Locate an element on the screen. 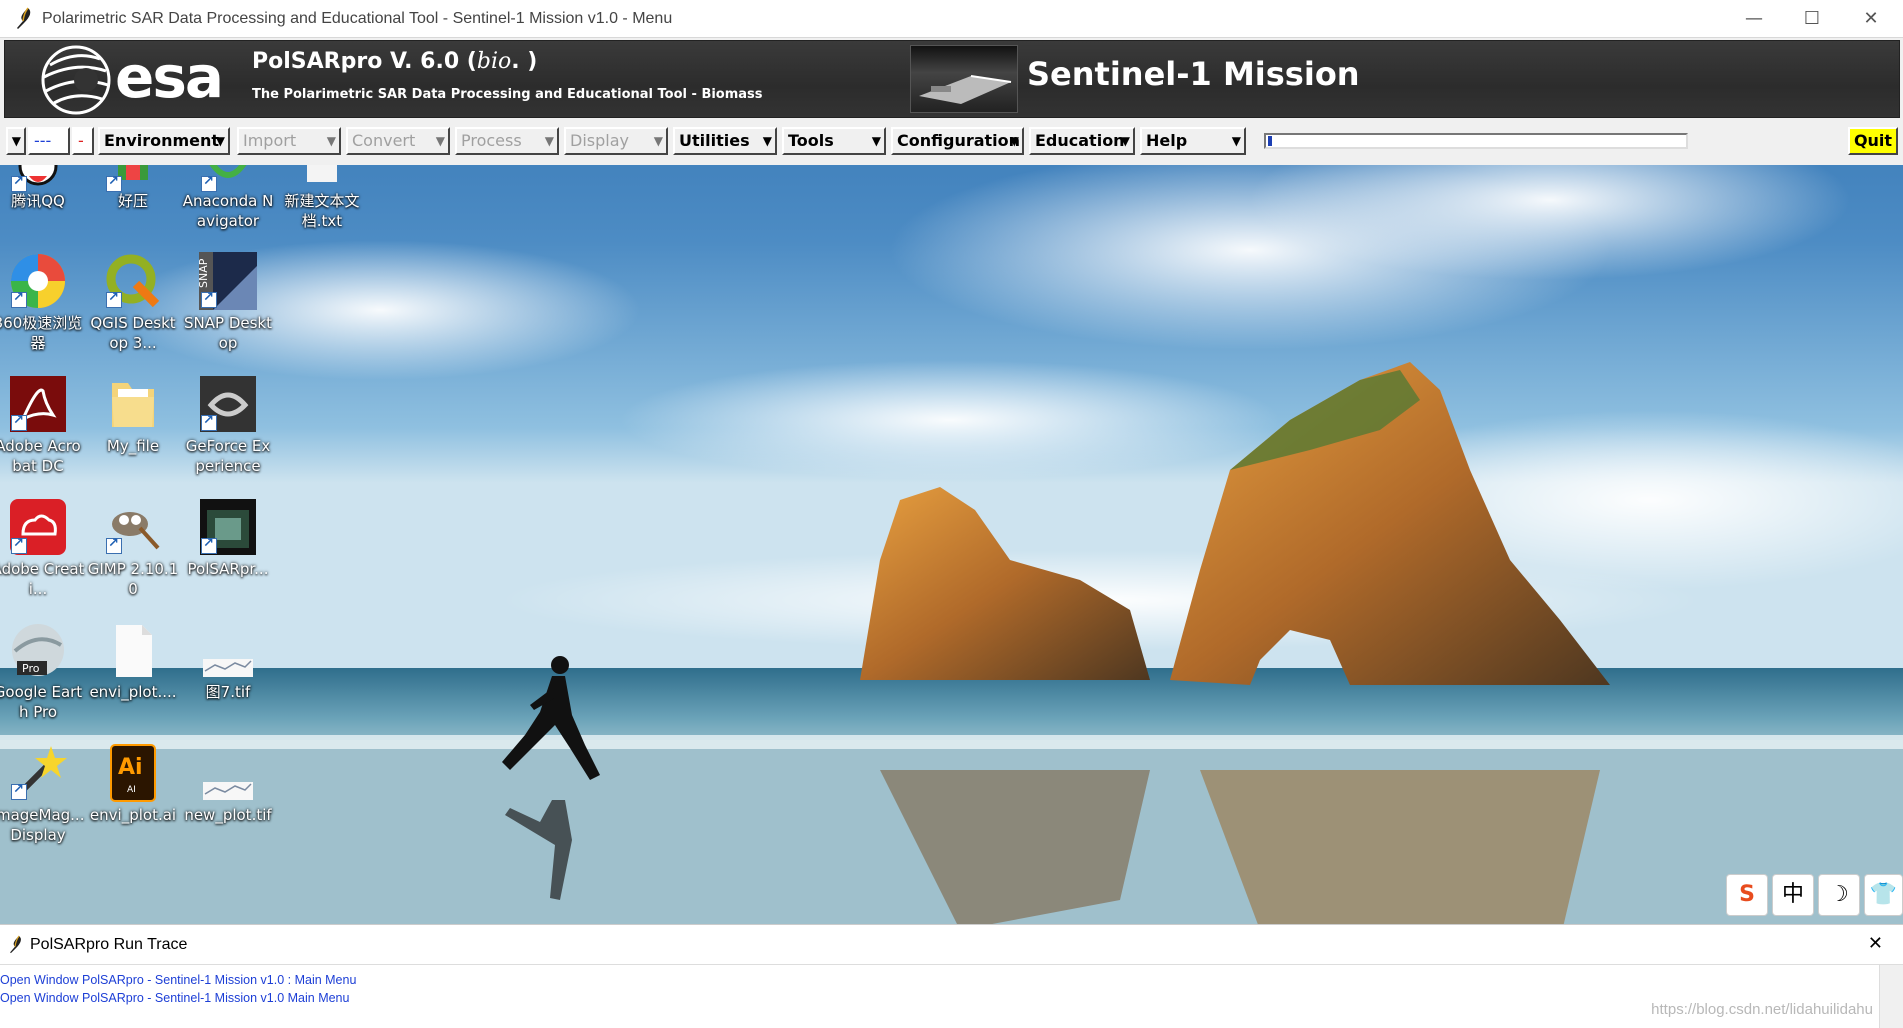 The image size is (1903, 1028). svg-text: SNAP is located at coordinates (204, 273).